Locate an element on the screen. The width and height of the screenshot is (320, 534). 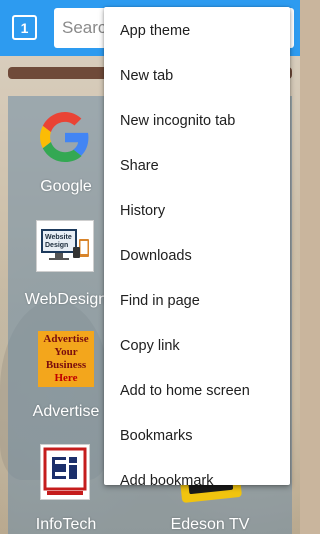
shortcut-label: Google is located at coordinates (66, 186).